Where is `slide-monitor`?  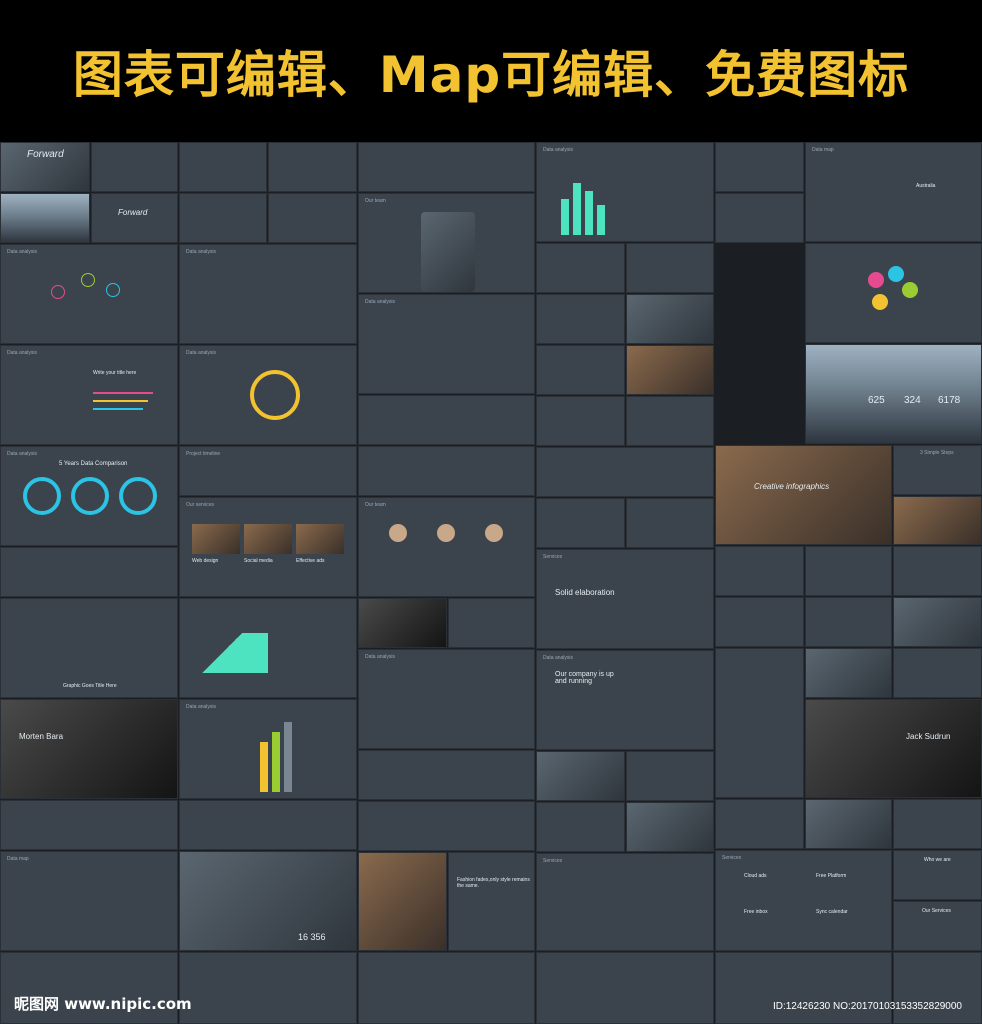
slide-monitor is located at coordinates (312, 167).